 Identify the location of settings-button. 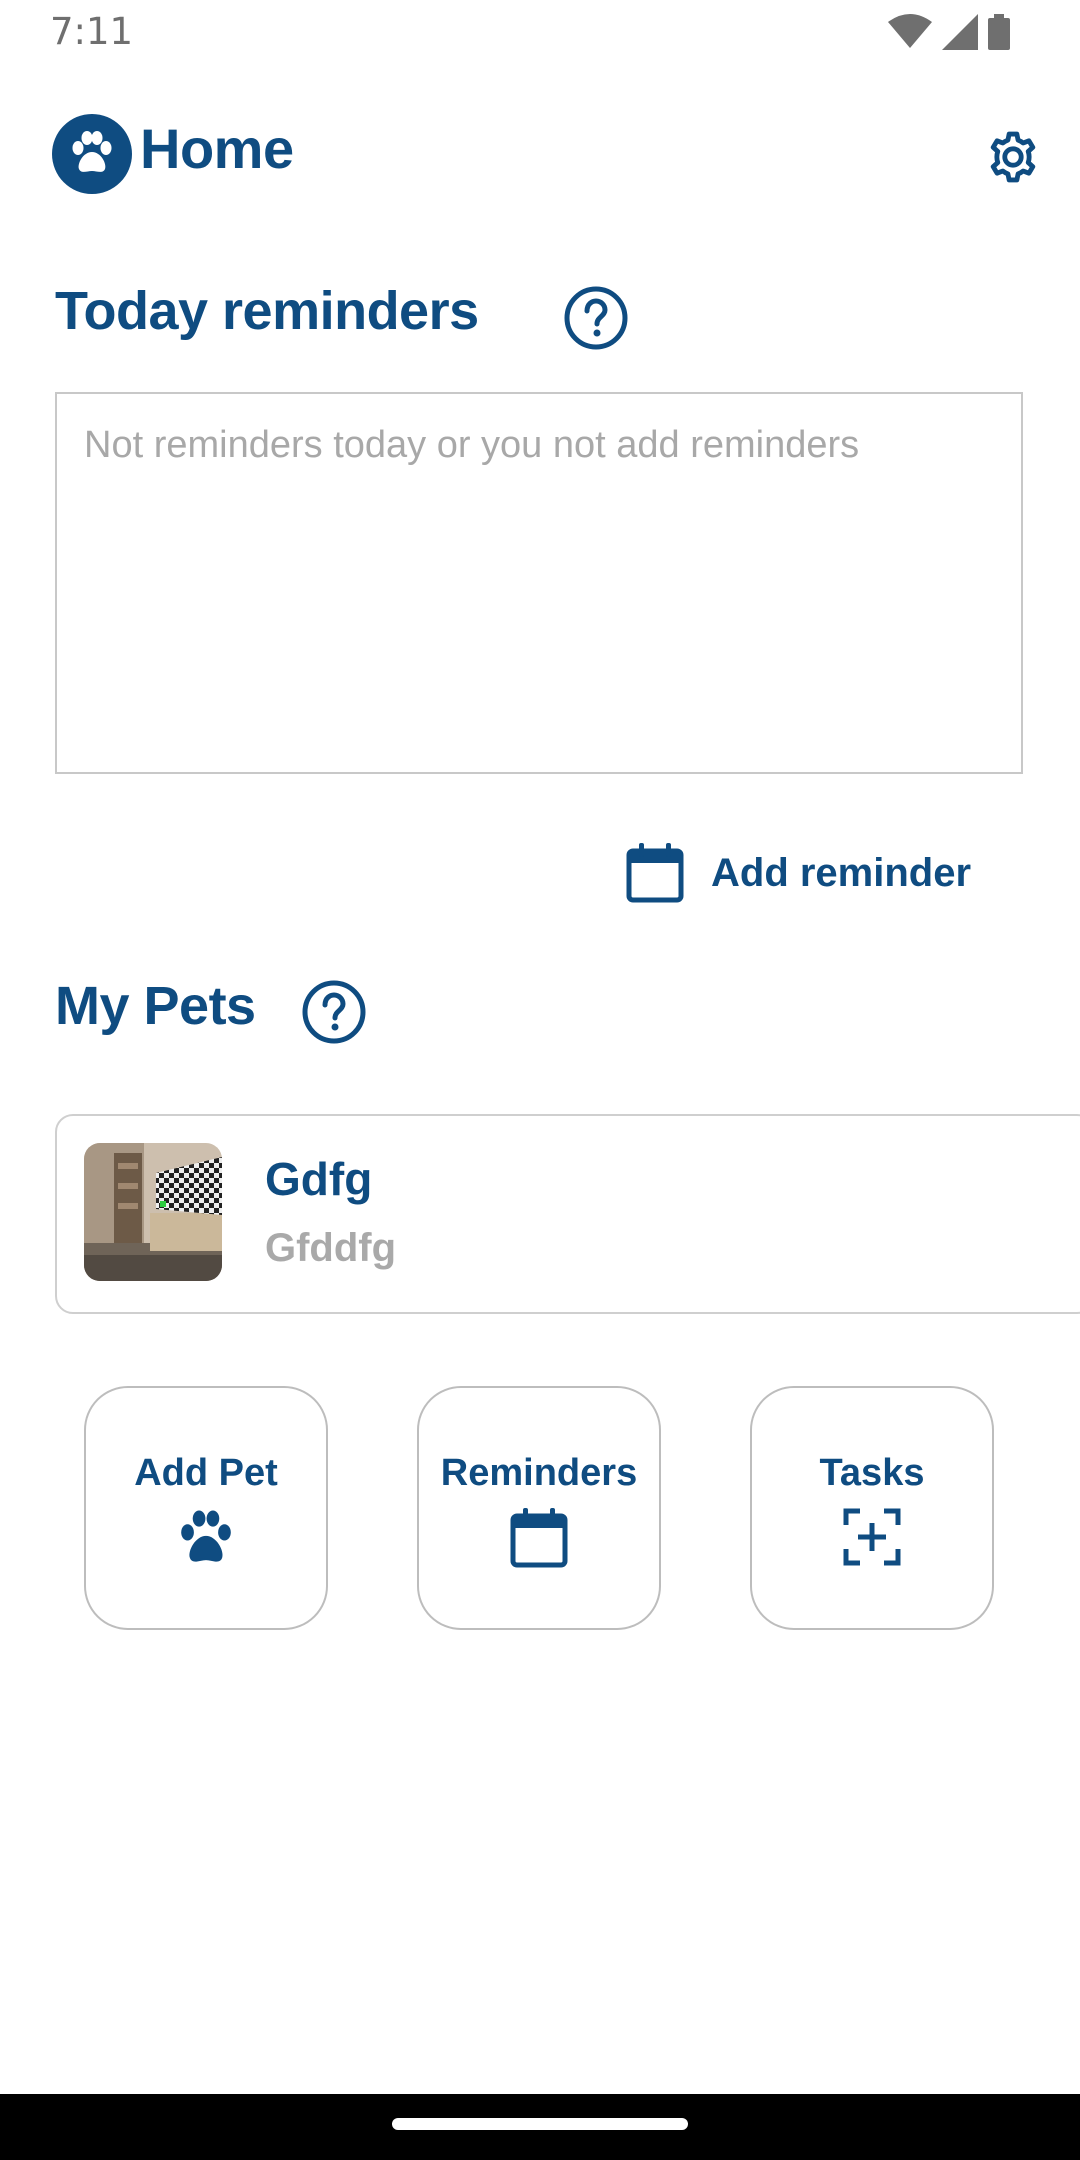
(1013, 157).